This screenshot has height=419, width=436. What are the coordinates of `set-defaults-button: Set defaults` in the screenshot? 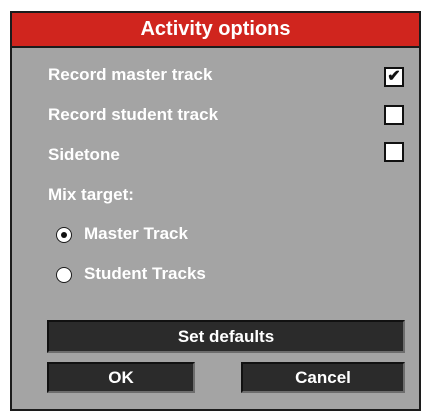 It's located at (226, 336).